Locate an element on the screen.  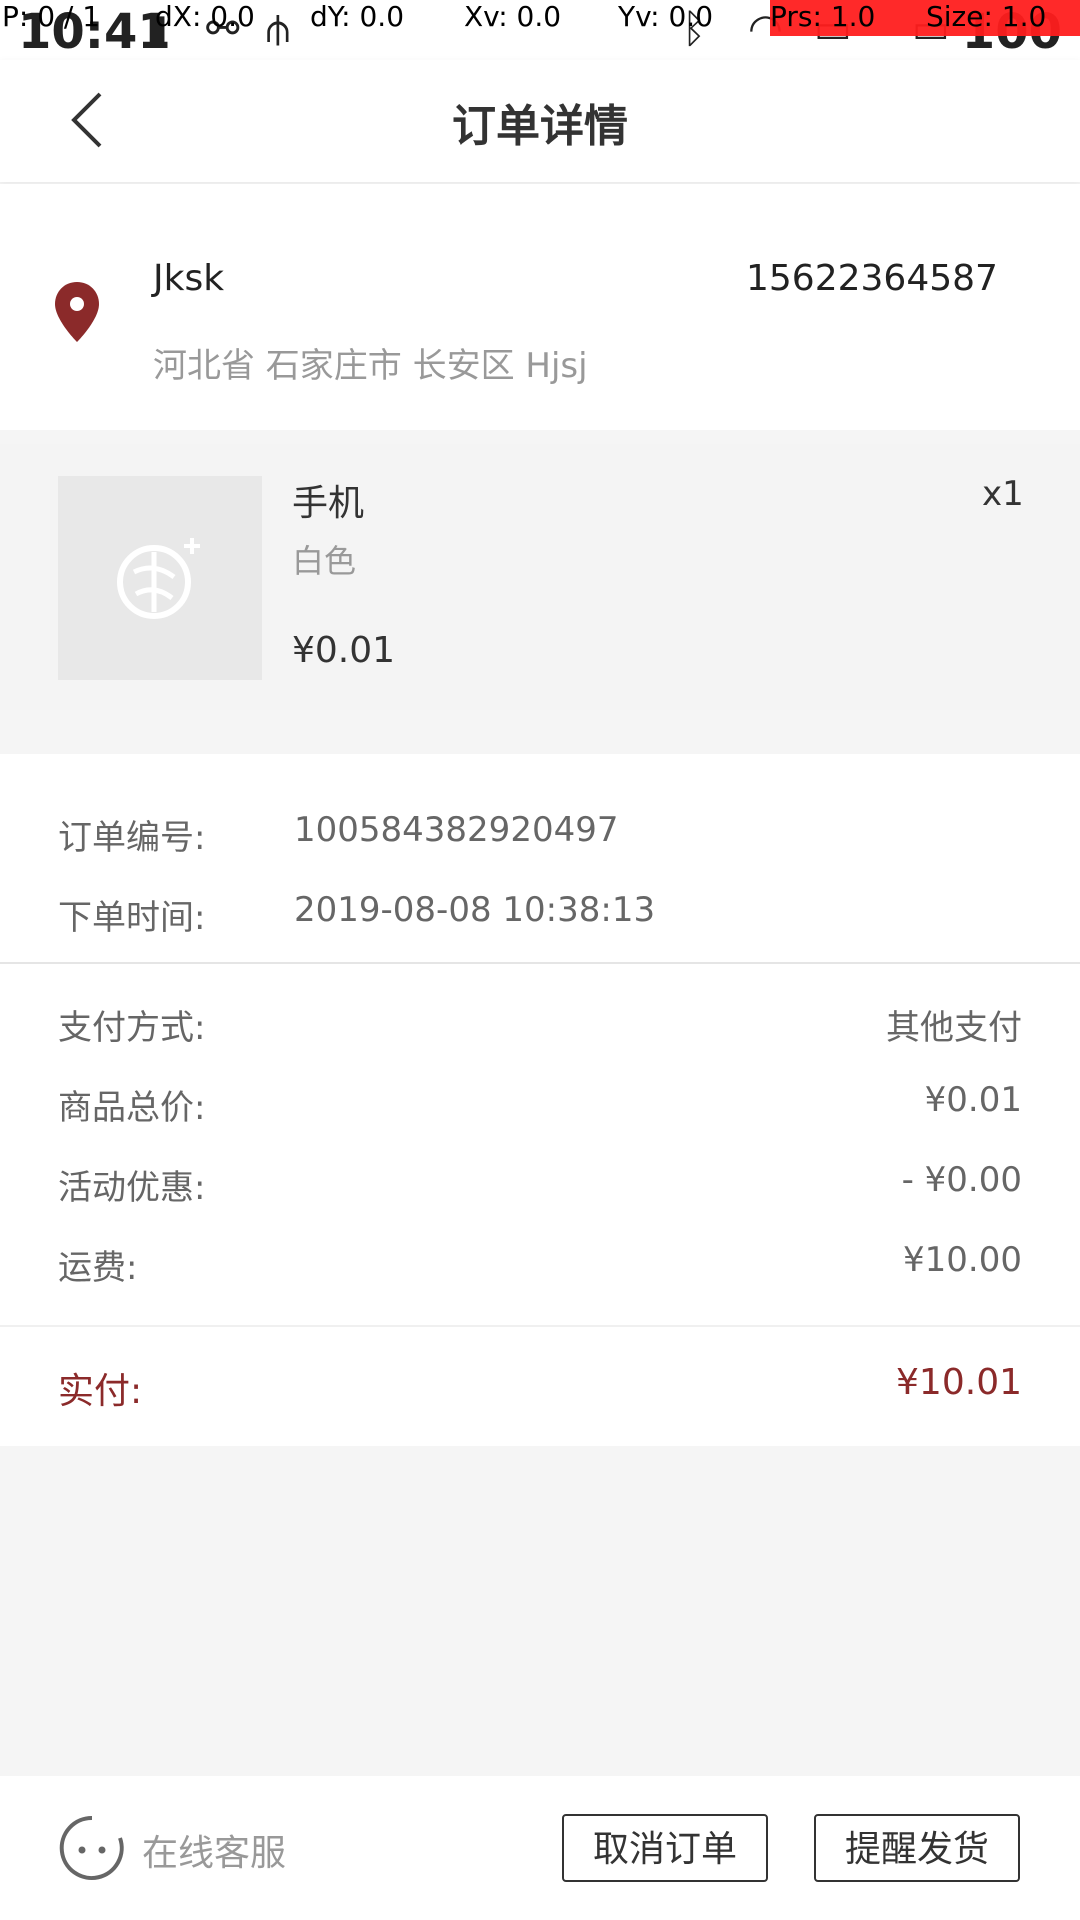
app-header: 订单详情 is located at coordinates (540, 121).